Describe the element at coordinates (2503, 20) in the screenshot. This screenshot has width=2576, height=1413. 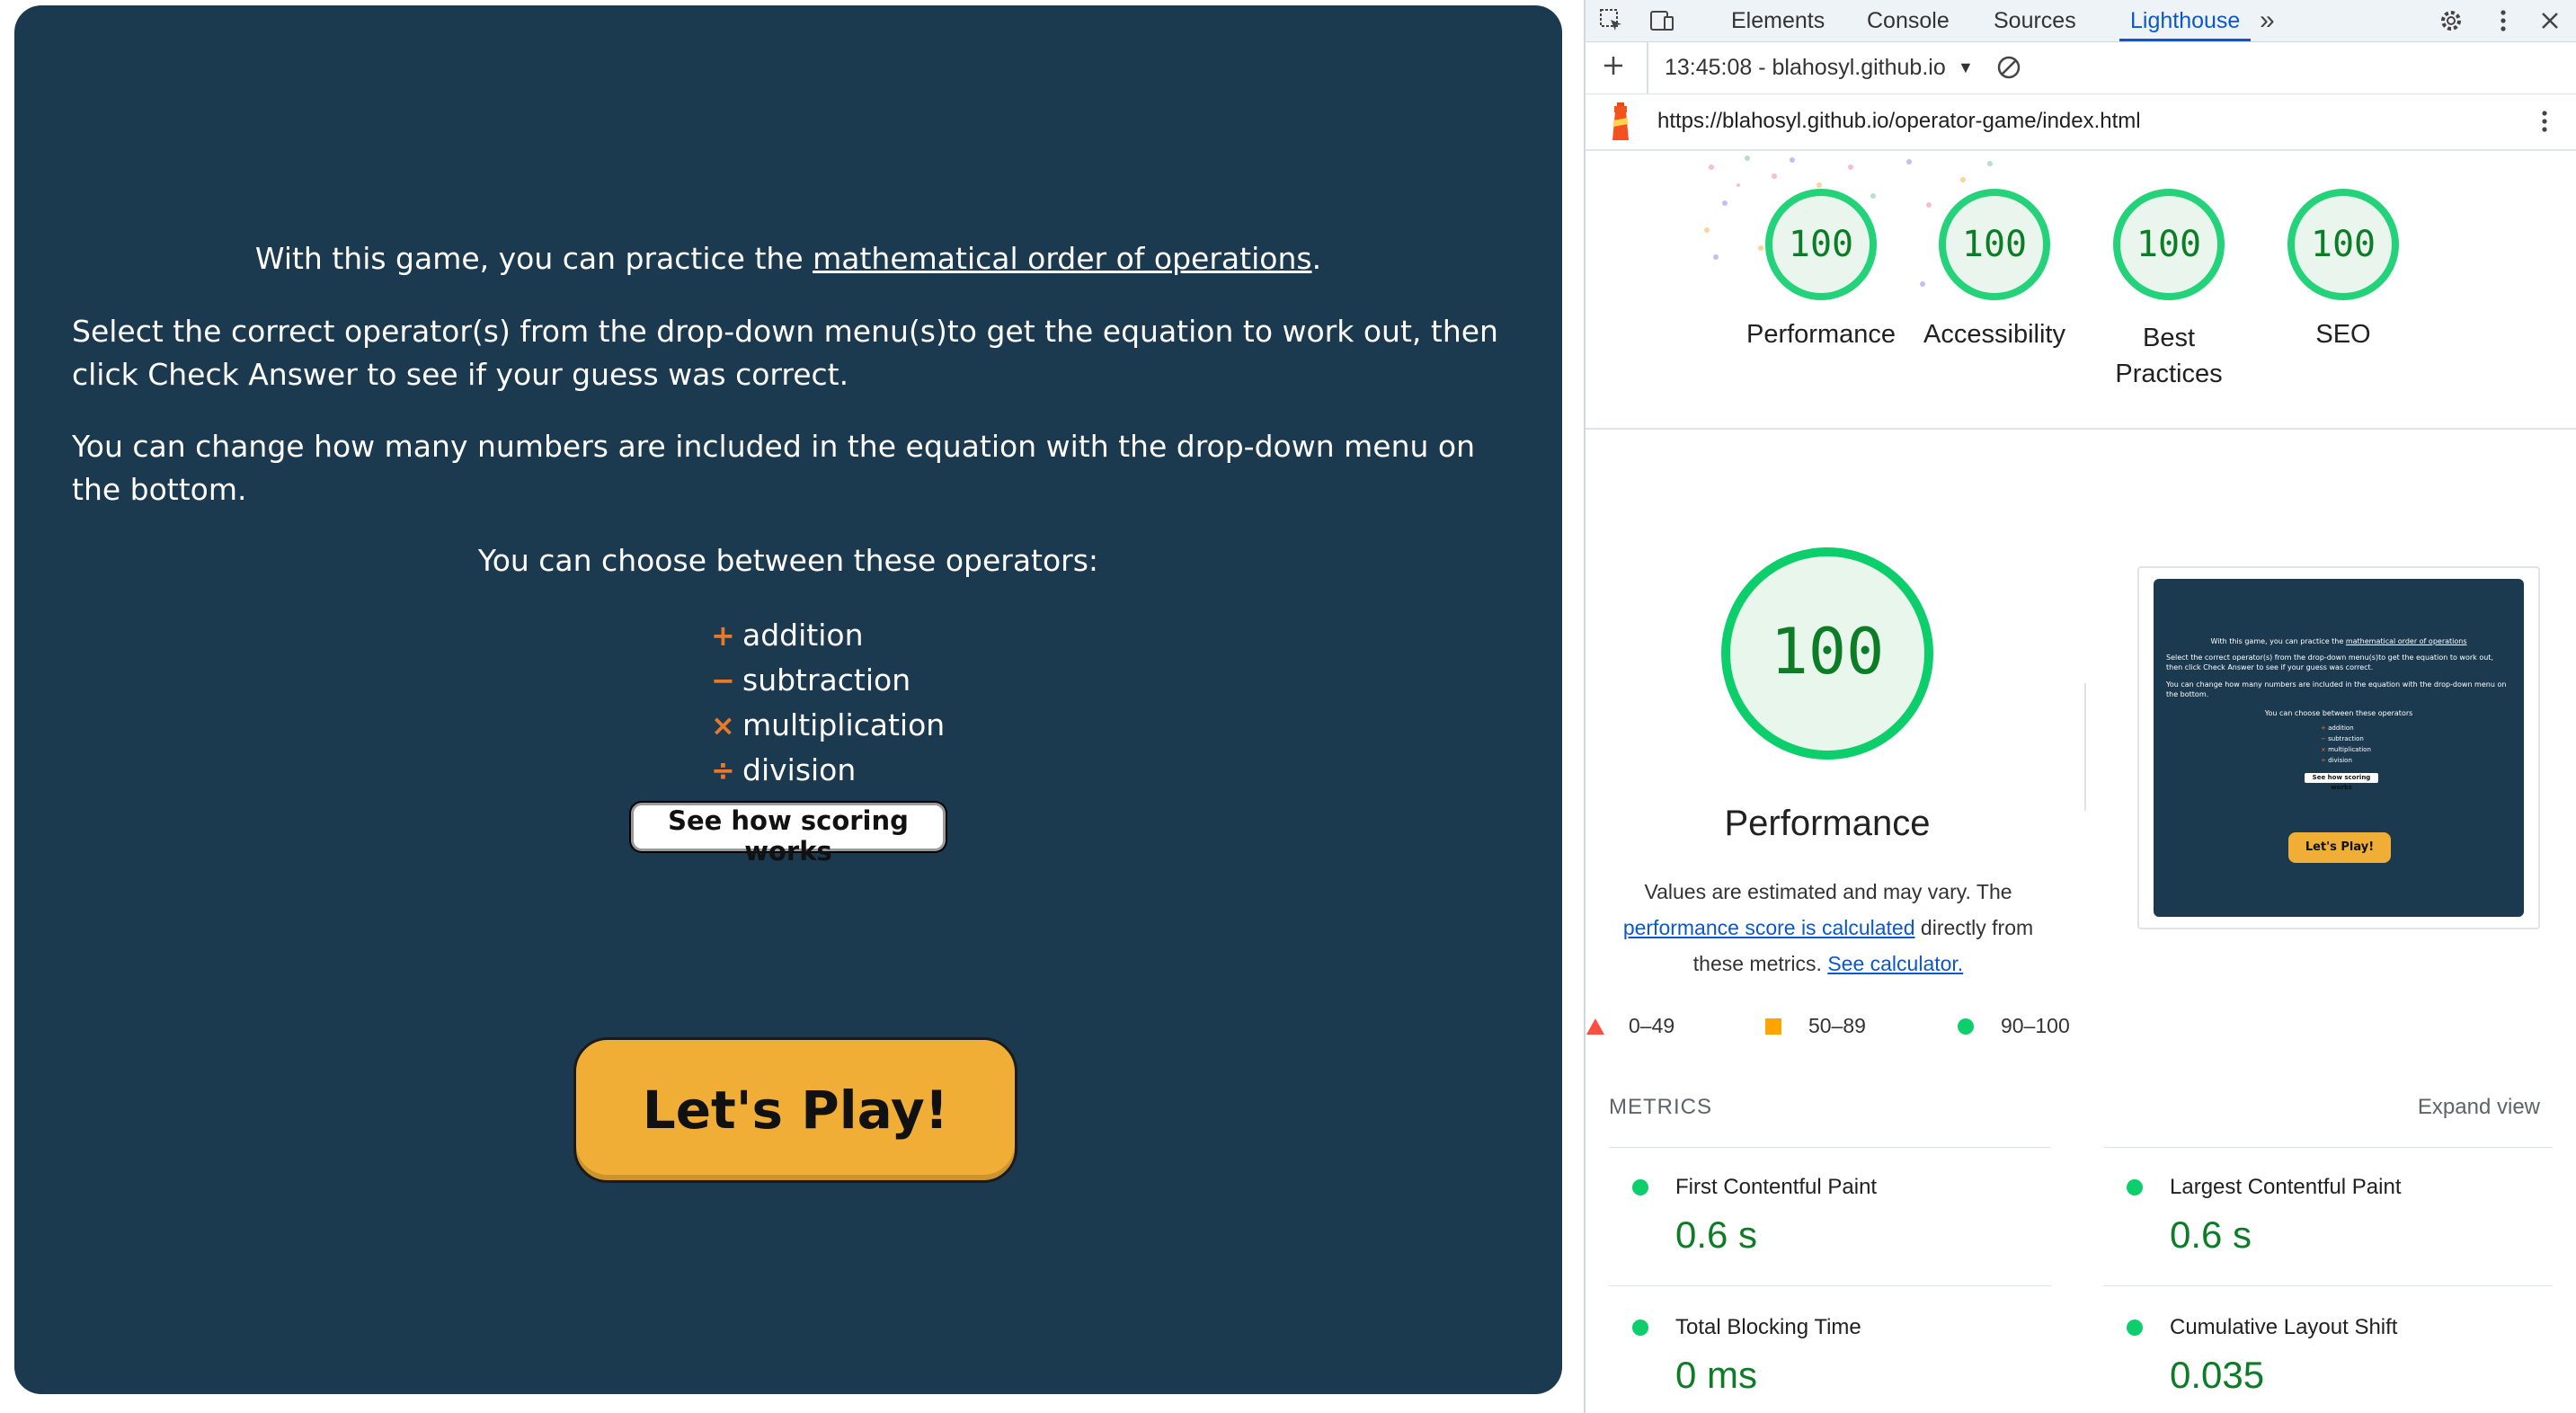
I see `kebab-menu-icon` at that location.